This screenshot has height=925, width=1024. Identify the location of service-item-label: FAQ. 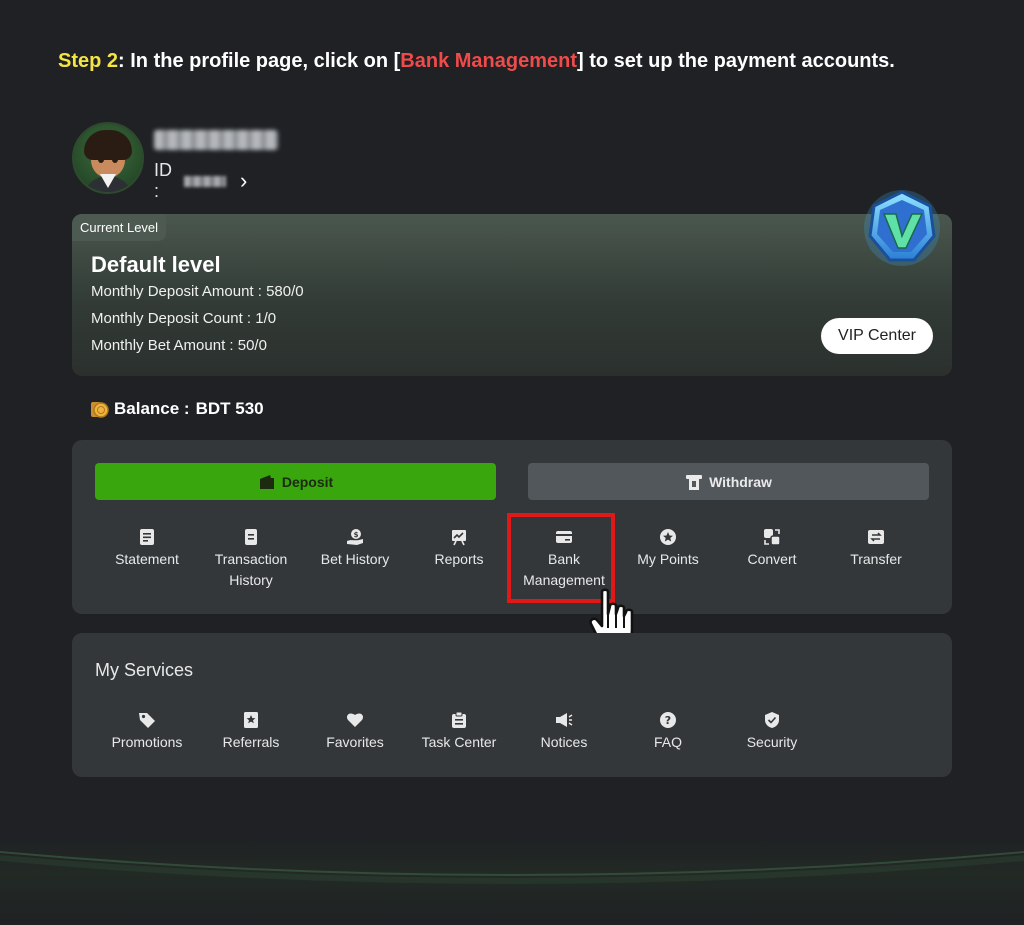
(667, 742).